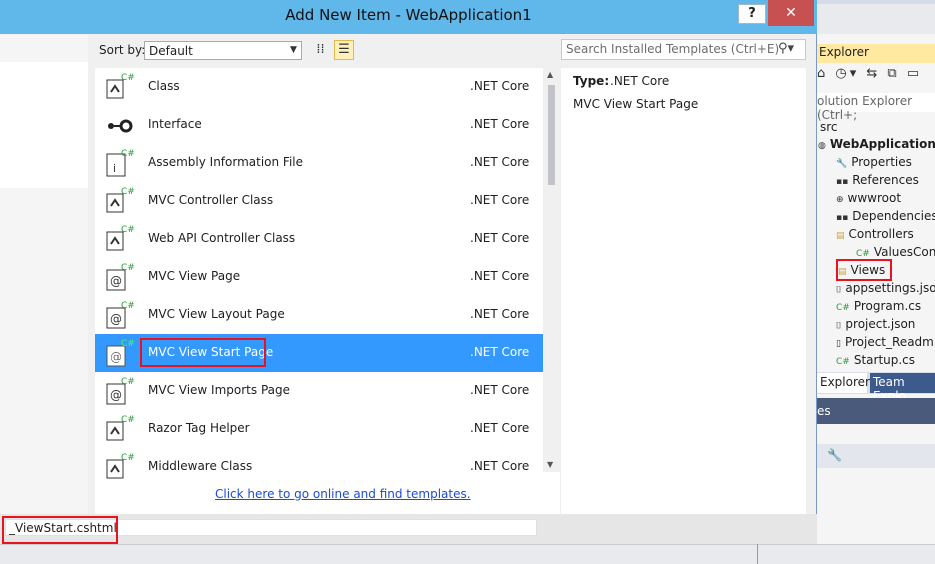 This screenshot has height=564, width=935. I want to click on solution-item: C# Program.cs, so click(878, 306).